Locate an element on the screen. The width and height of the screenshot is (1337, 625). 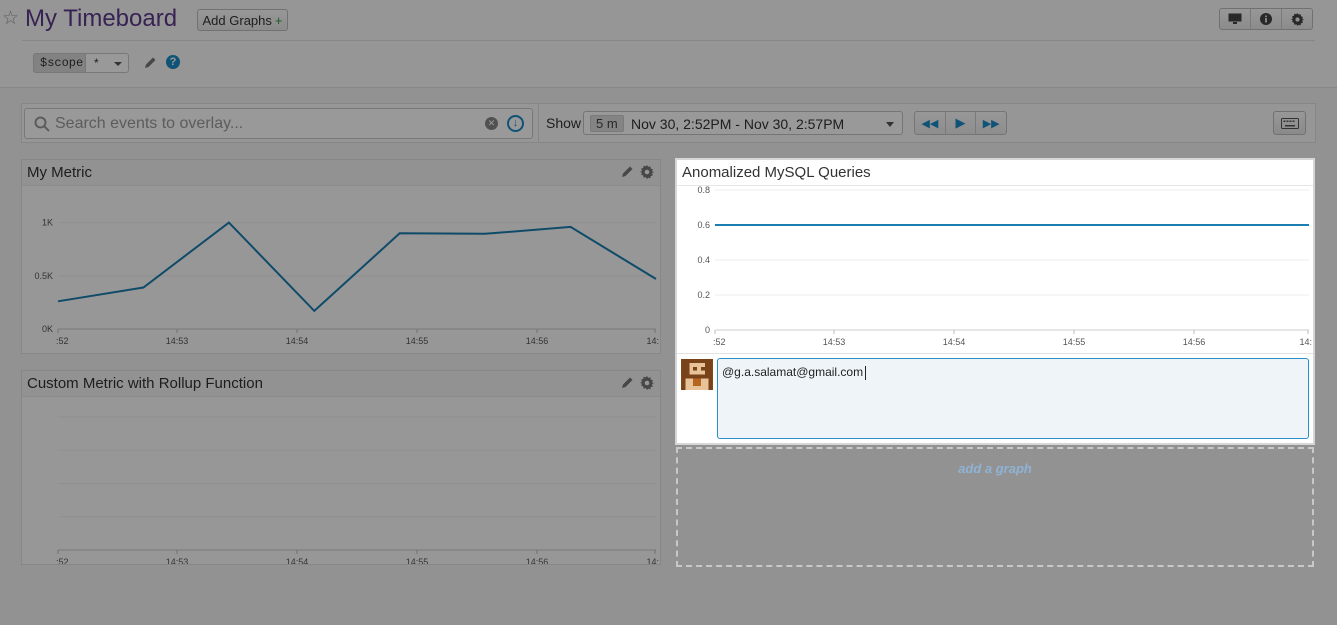
avatar is located at coordinates (697, 374).